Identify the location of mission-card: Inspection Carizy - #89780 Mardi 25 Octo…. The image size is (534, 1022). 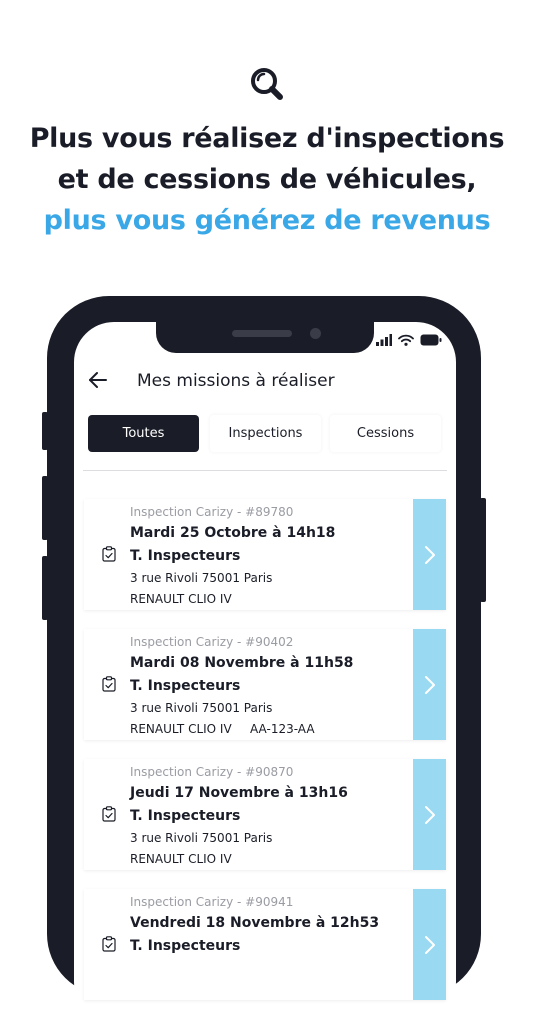
(265, 554).